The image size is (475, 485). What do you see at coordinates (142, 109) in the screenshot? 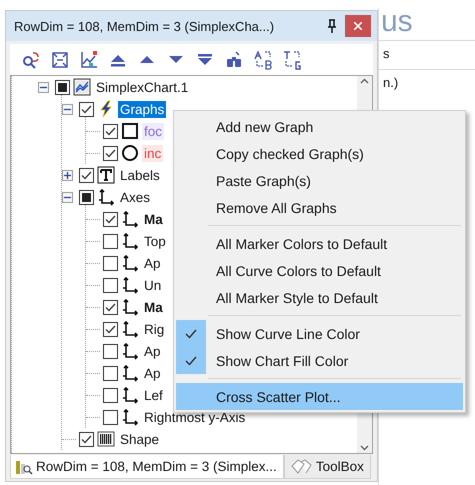
I see `tree-item: Graphs` at bounding box center [142, 109].